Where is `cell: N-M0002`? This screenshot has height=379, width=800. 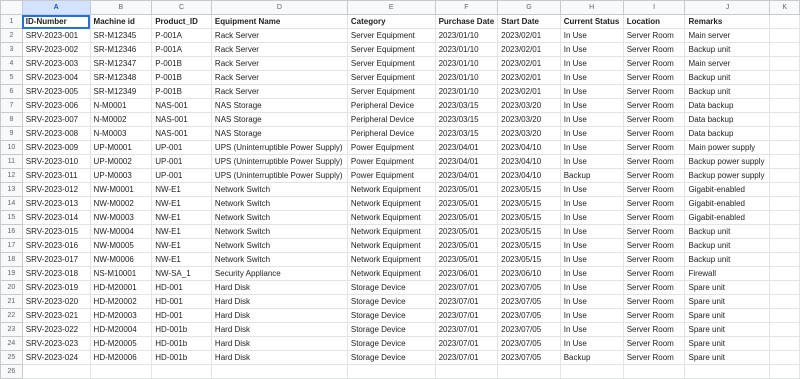
cell: N-M0002 is located at coordinates (121, 119).